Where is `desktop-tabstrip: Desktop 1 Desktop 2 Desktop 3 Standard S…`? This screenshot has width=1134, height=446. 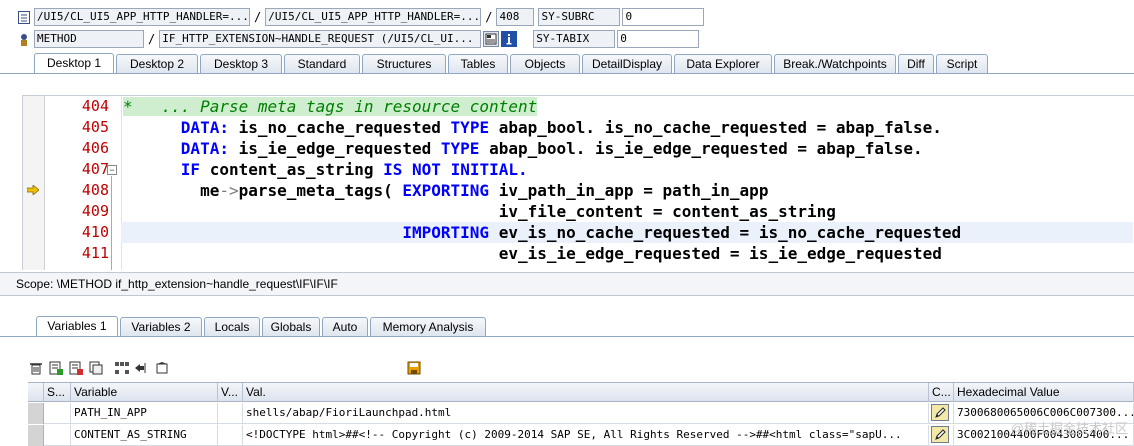 desktop-tabstrip: Desktop 1 Desktop 2 Desktop 3 Standard S… is located at coordinates (567, 63).